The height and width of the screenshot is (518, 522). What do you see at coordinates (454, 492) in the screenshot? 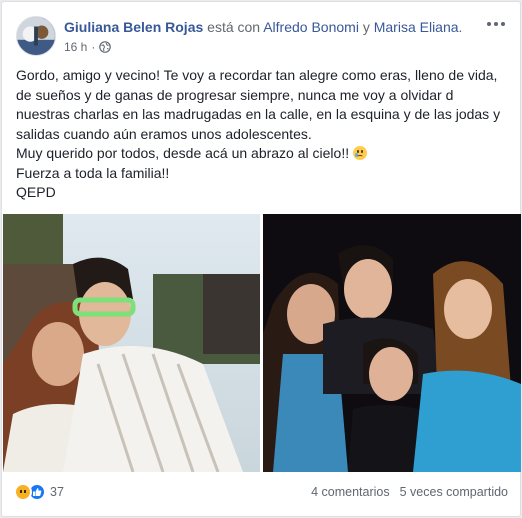
I see `shares-link: 5 veces compartido` at bounding box center [454, 492].